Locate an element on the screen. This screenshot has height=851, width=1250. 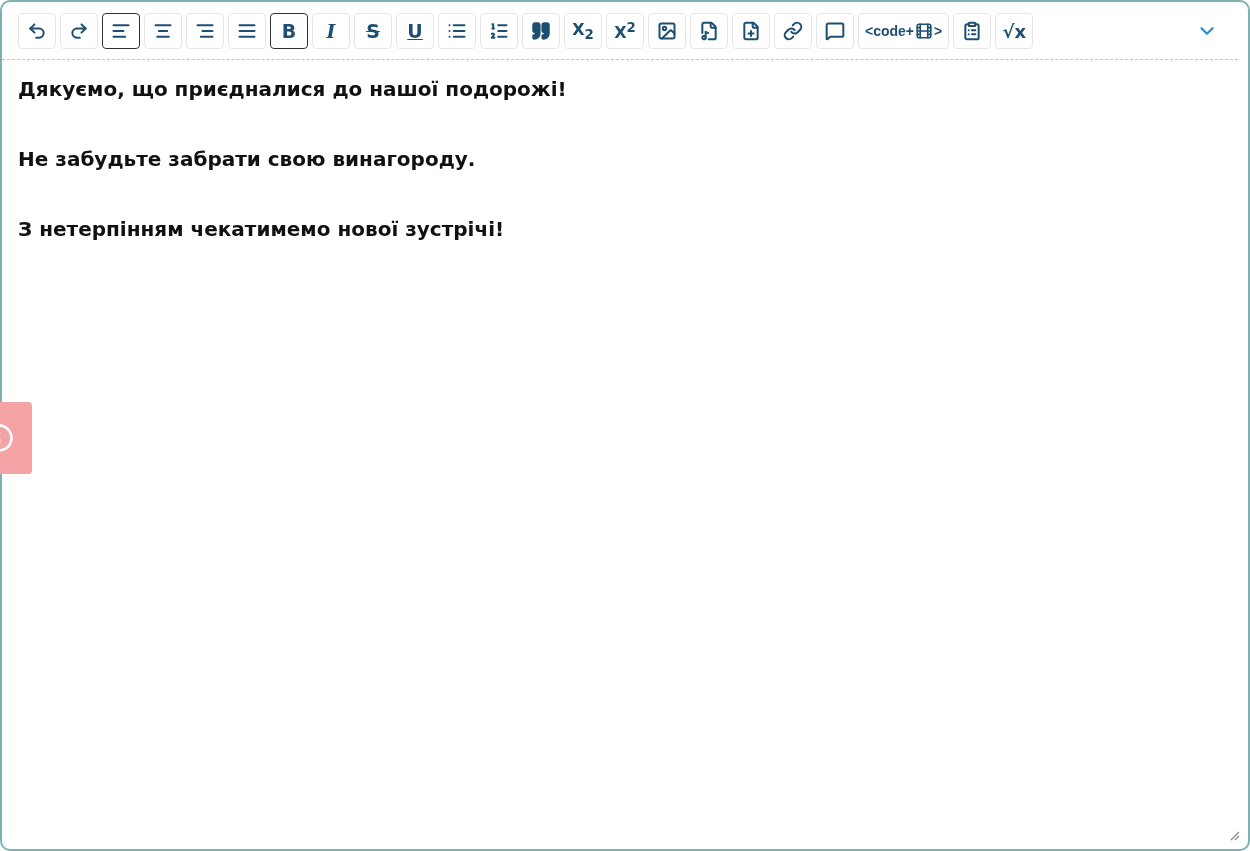
redo-icon is located at coordinates (79, 31).